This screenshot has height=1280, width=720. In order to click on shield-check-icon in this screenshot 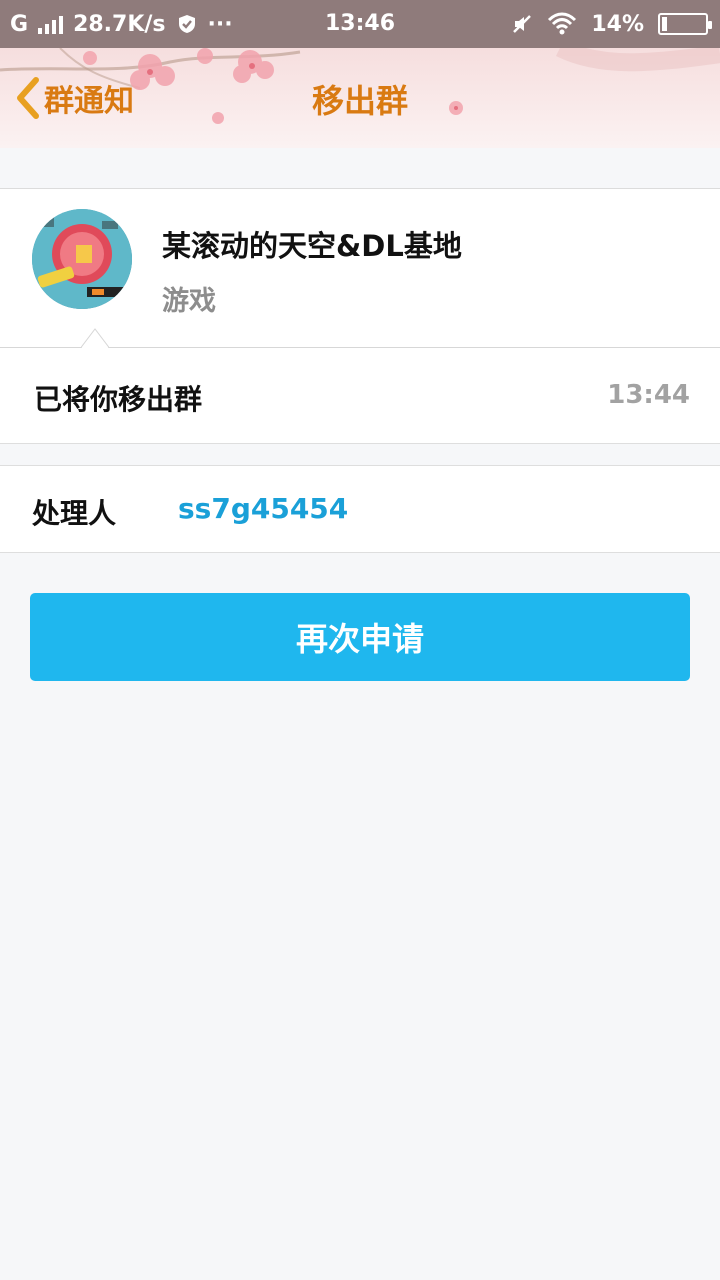, I will do `click(186, 24)`.